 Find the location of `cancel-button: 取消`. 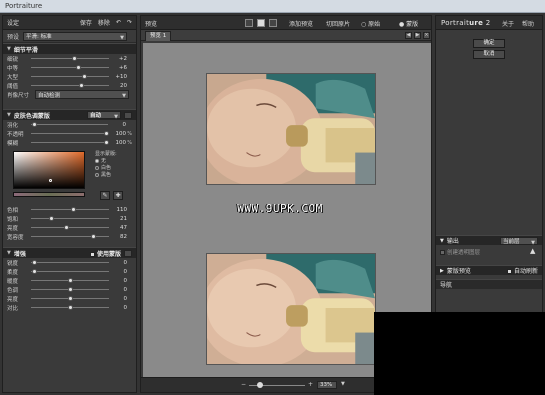

cancel-button: 取消 is located at coordinates (489, 54).